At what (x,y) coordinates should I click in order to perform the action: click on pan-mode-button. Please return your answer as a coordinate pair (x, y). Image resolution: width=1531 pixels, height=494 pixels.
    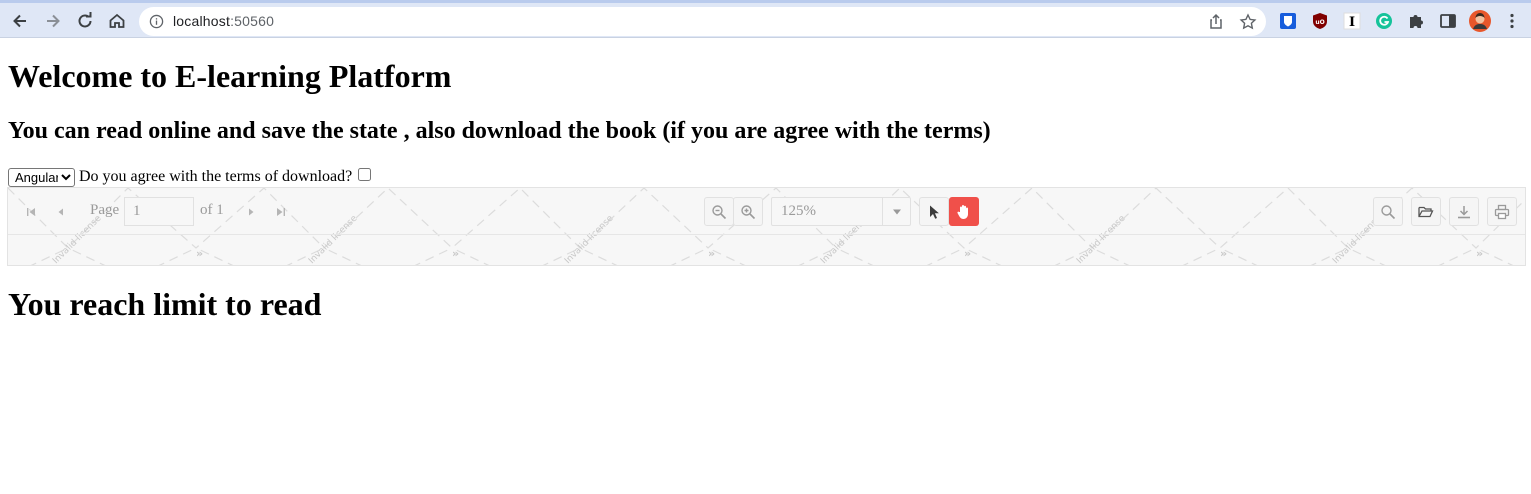
    Looking at the image, I should click on (964, 211).